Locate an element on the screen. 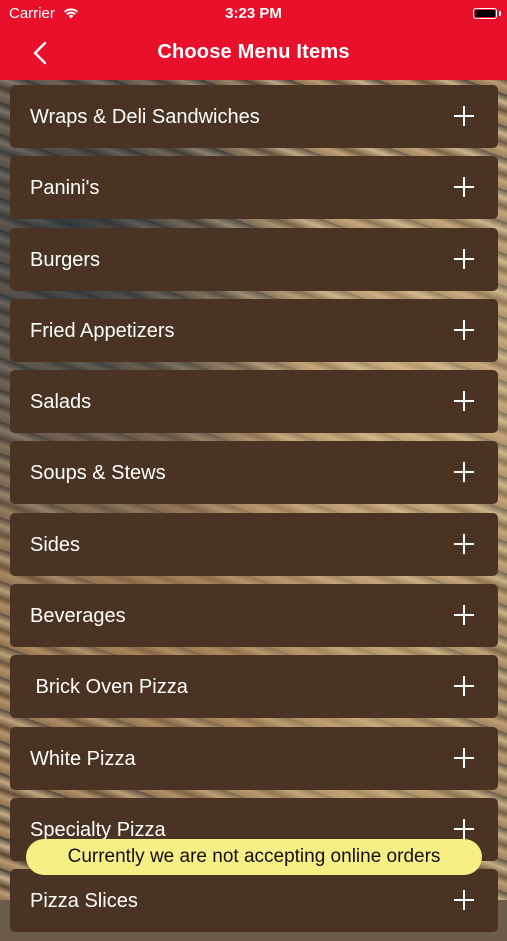 Image resolution: width=507 pixels, height=941 pixels. menu-category-fried-appetizers: Fried Appetizers is located at coordinates (254, 330).